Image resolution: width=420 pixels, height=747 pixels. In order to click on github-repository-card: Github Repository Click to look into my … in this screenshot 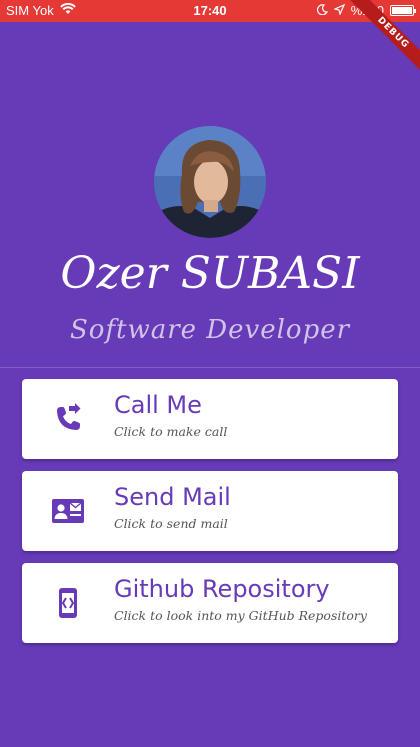, I will do `click(210, 603)`.